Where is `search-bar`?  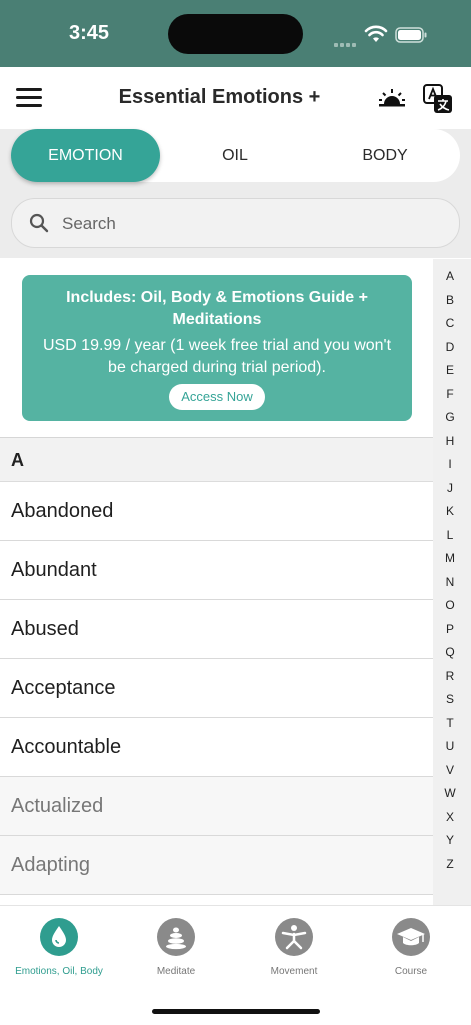
search-bar is located at coordinates (235, 223).